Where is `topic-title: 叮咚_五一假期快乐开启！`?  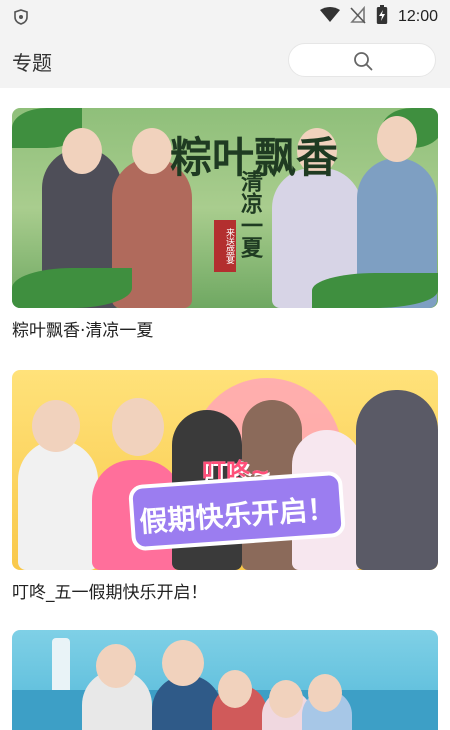
topic-title: 叮咚_五一假期快乐开启！ is located at coordinates (110, 590).